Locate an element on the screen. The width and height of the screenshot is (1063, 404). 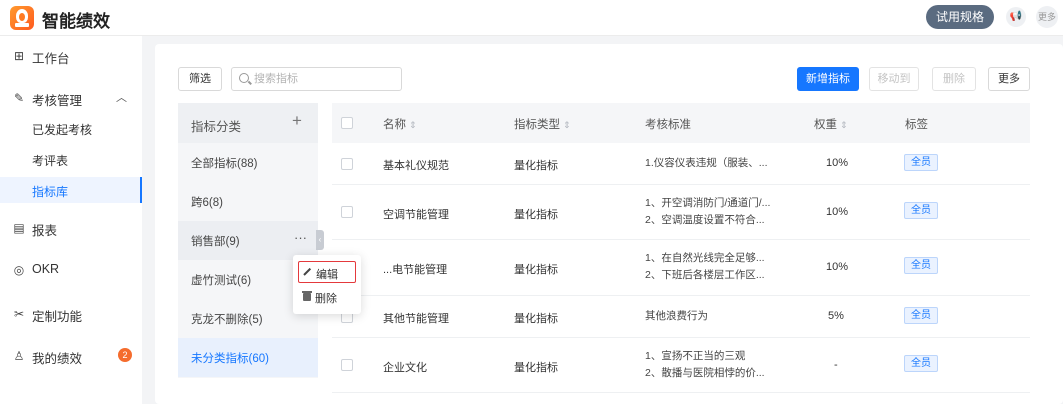
pencil-icon is located at coordinates (307, 271).